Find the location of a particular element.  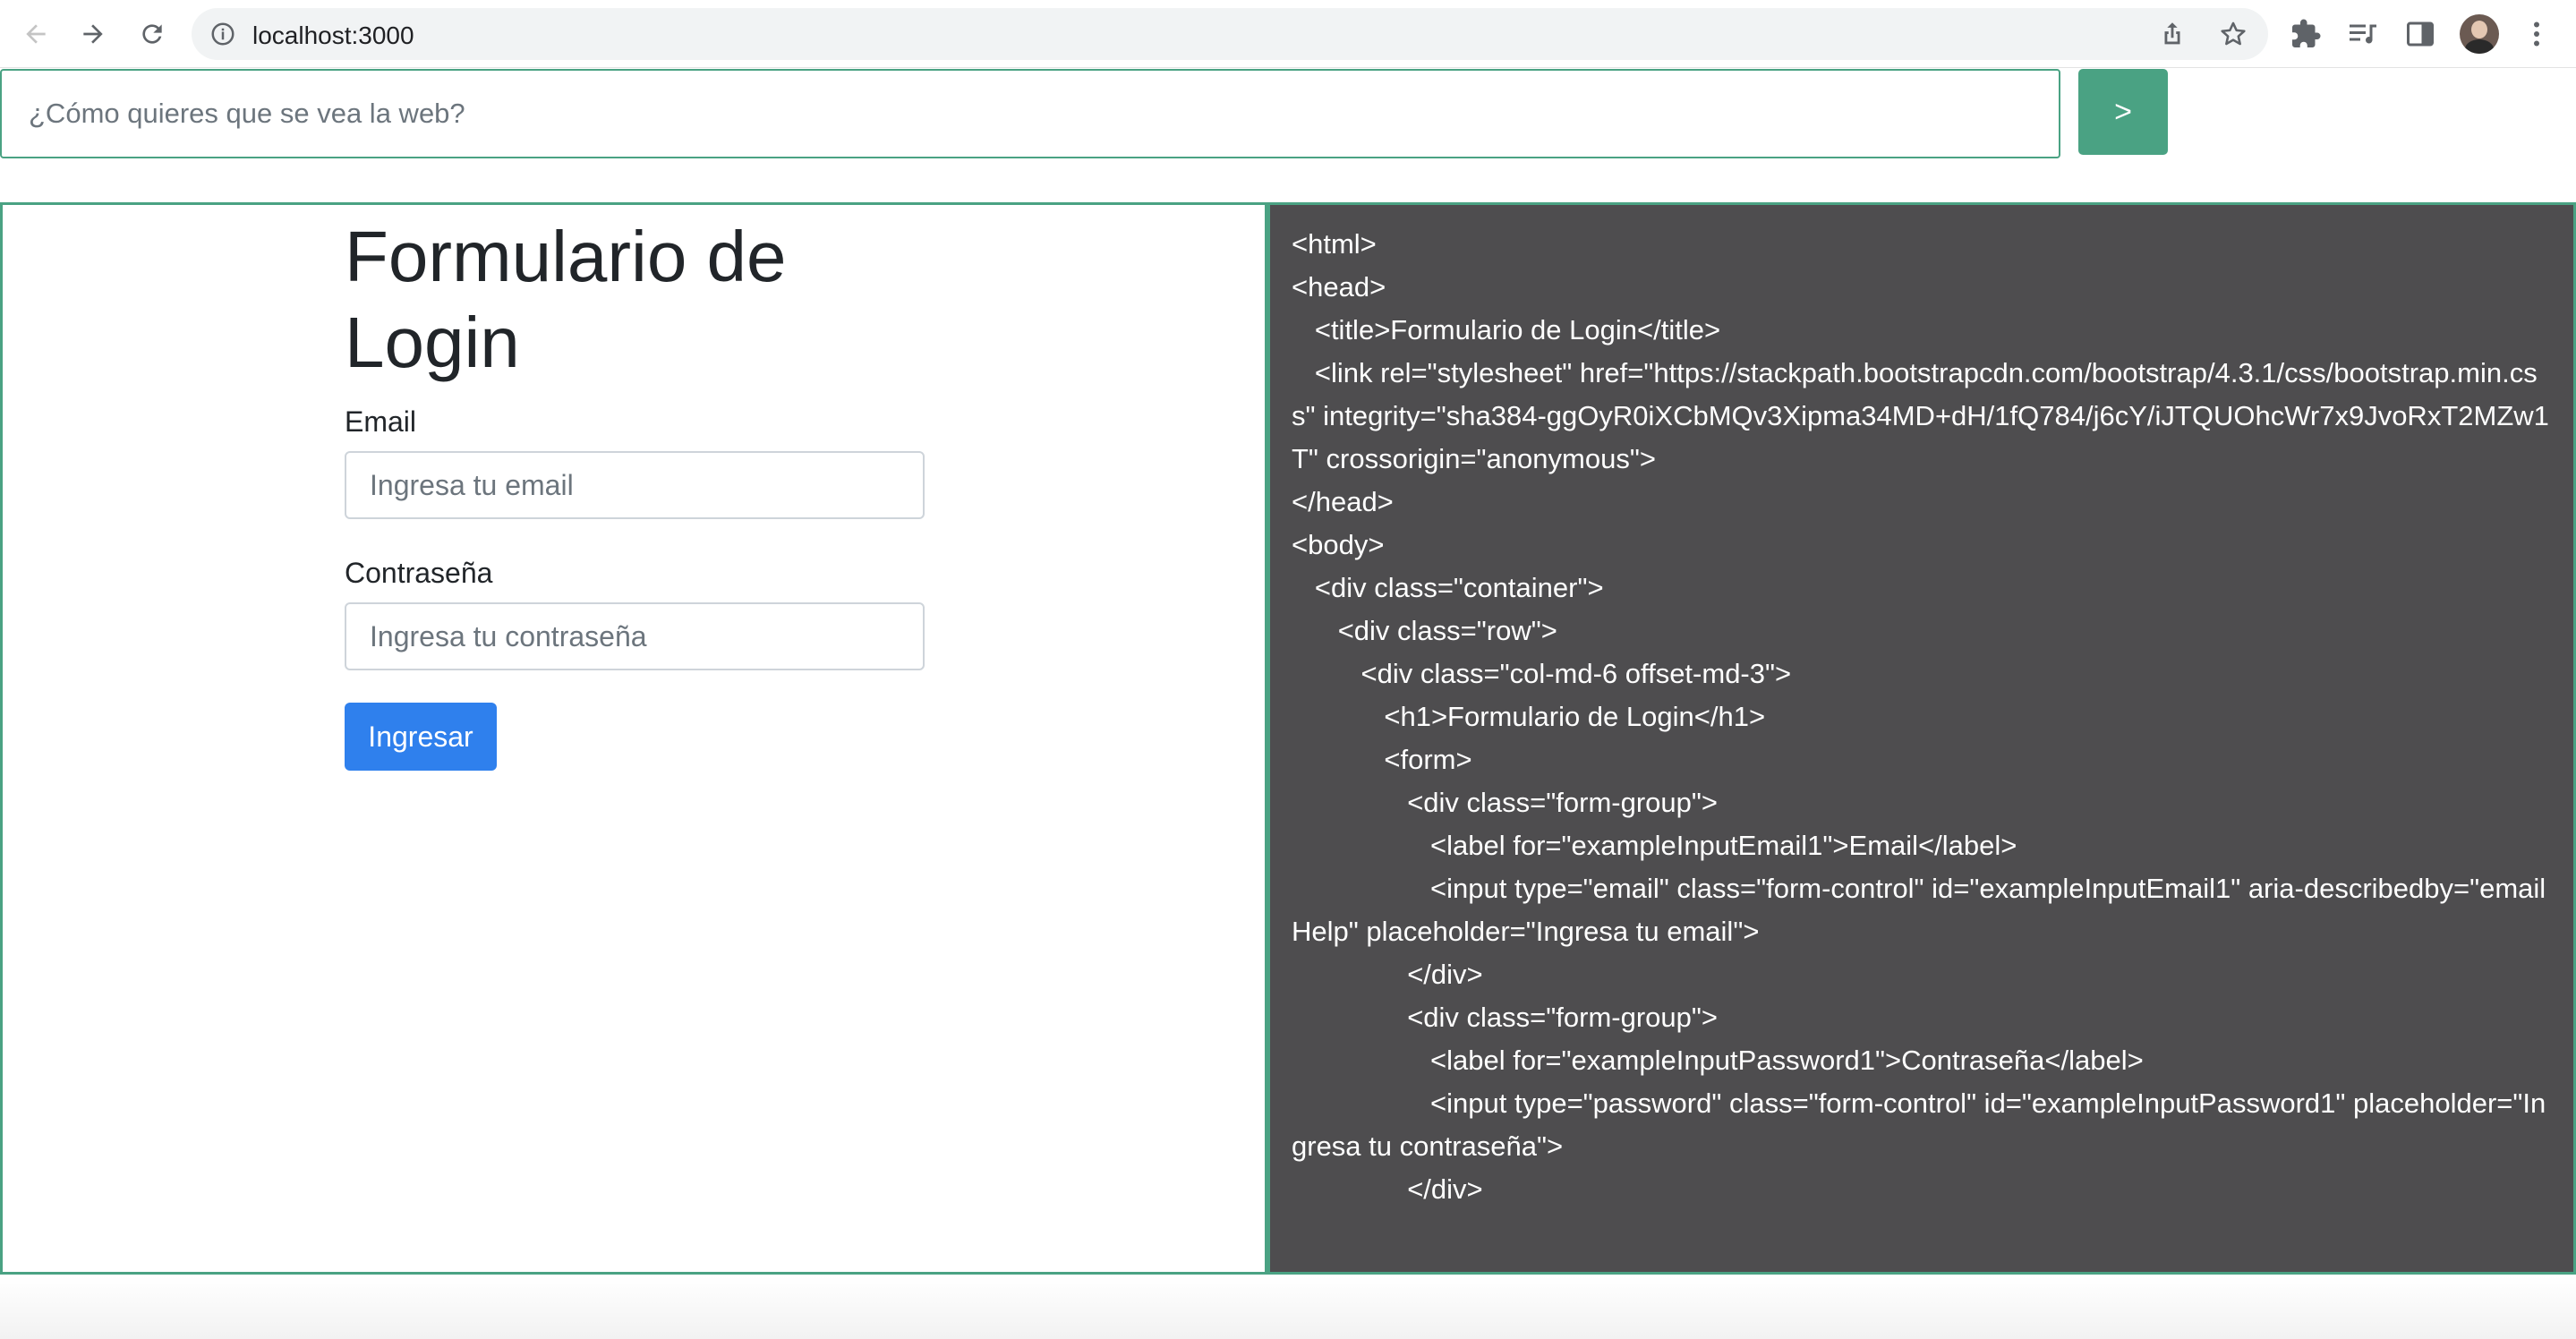

back-button is located at coordinates (36, 34).